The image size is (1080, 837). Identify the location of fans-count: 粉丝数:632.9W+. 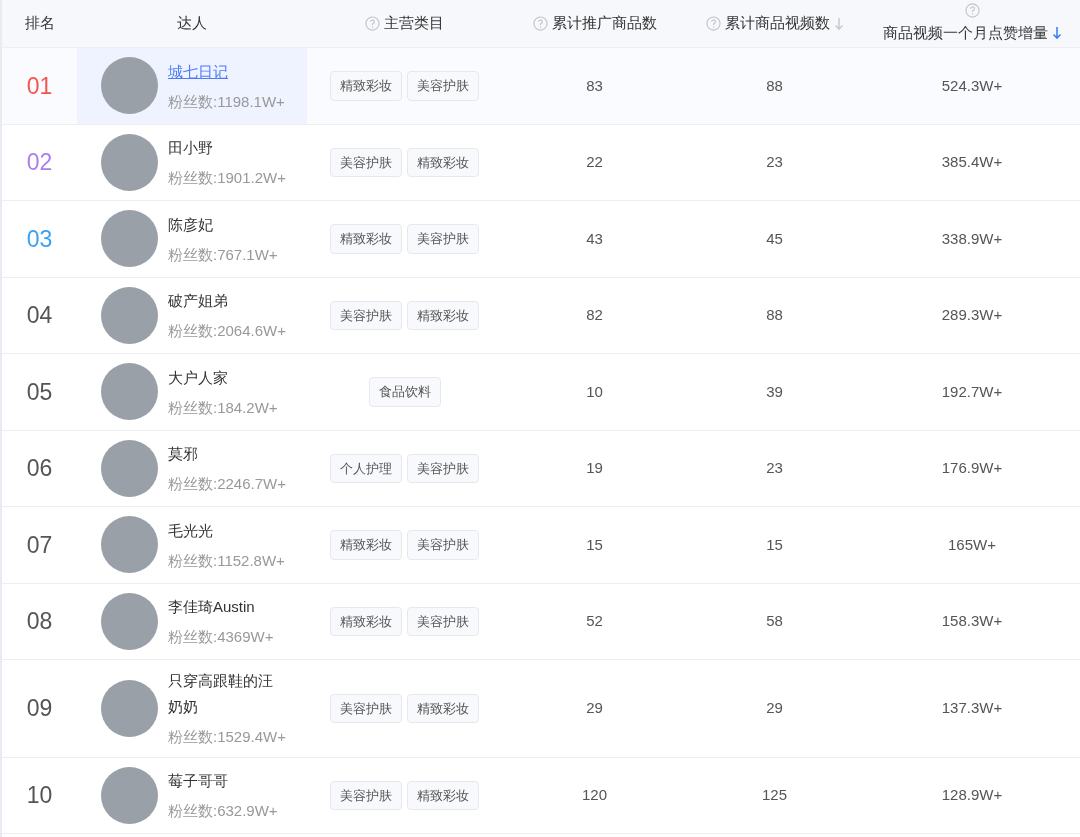
(223, 811).